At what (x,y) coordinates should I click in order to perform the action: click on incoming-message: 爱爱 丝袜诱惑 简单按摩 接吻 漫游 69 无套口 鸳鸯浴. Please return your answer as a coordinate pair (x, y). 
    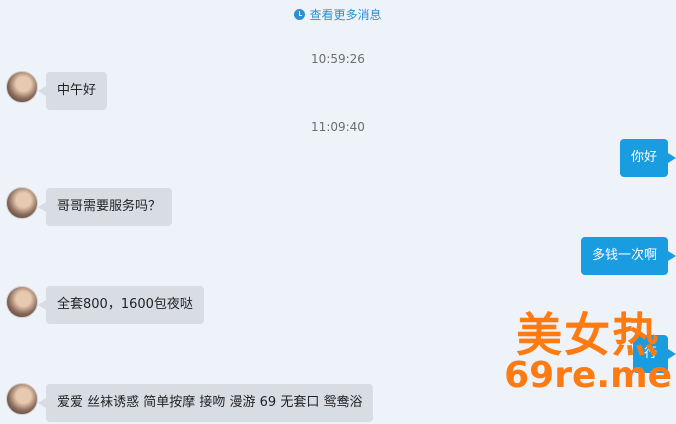
    Looking at the image, I should click on (205, 403).